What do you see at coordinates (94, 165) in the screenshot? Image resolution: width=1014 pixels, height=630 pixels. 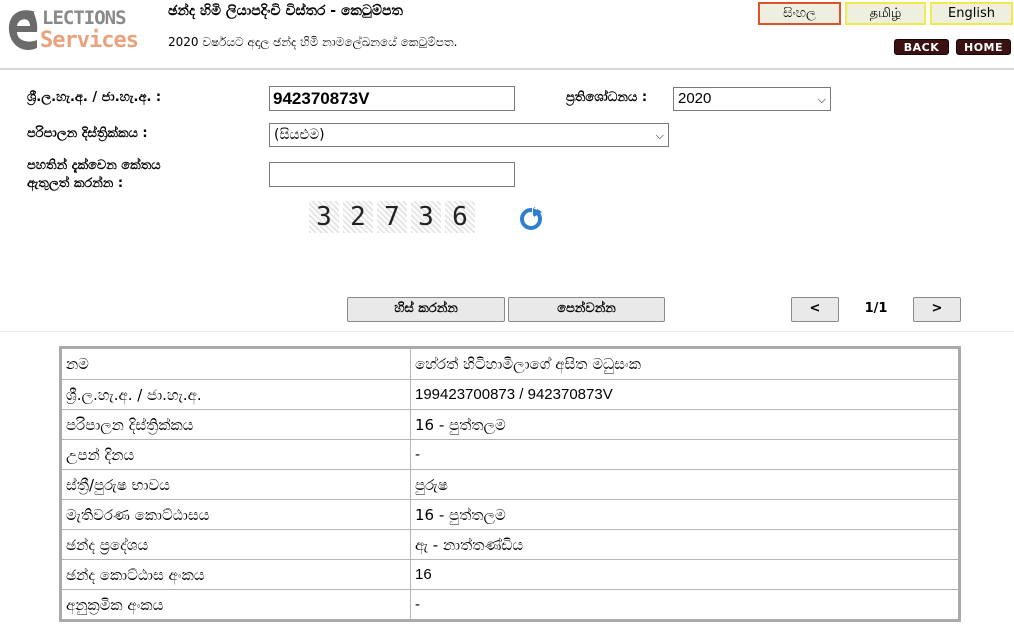 I see `captcha-label-line1: පහතින් දැක්වෙන කේතය` at bounding box center [94, 165].